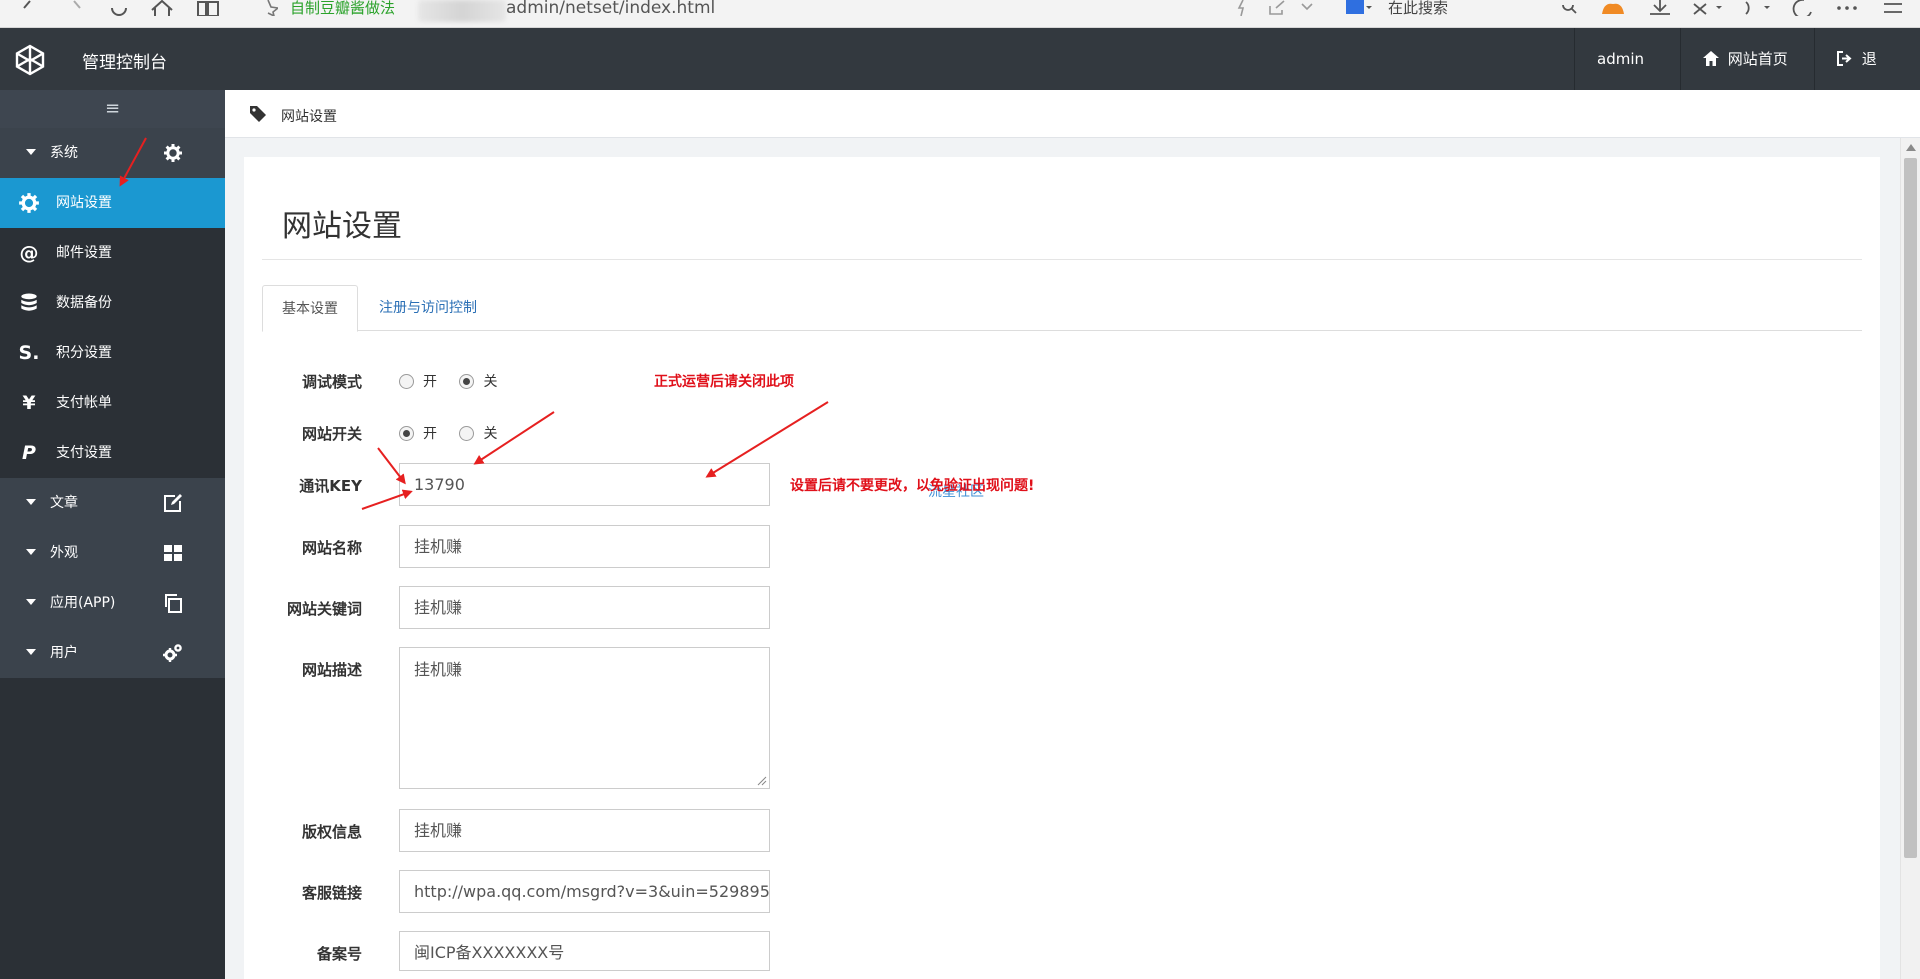 The width and height of the screenshot is (1920, 979). What do you see at coordinates (27, 14) in the screenshot?
I see `back-icon` at bounding box center [27, 14].